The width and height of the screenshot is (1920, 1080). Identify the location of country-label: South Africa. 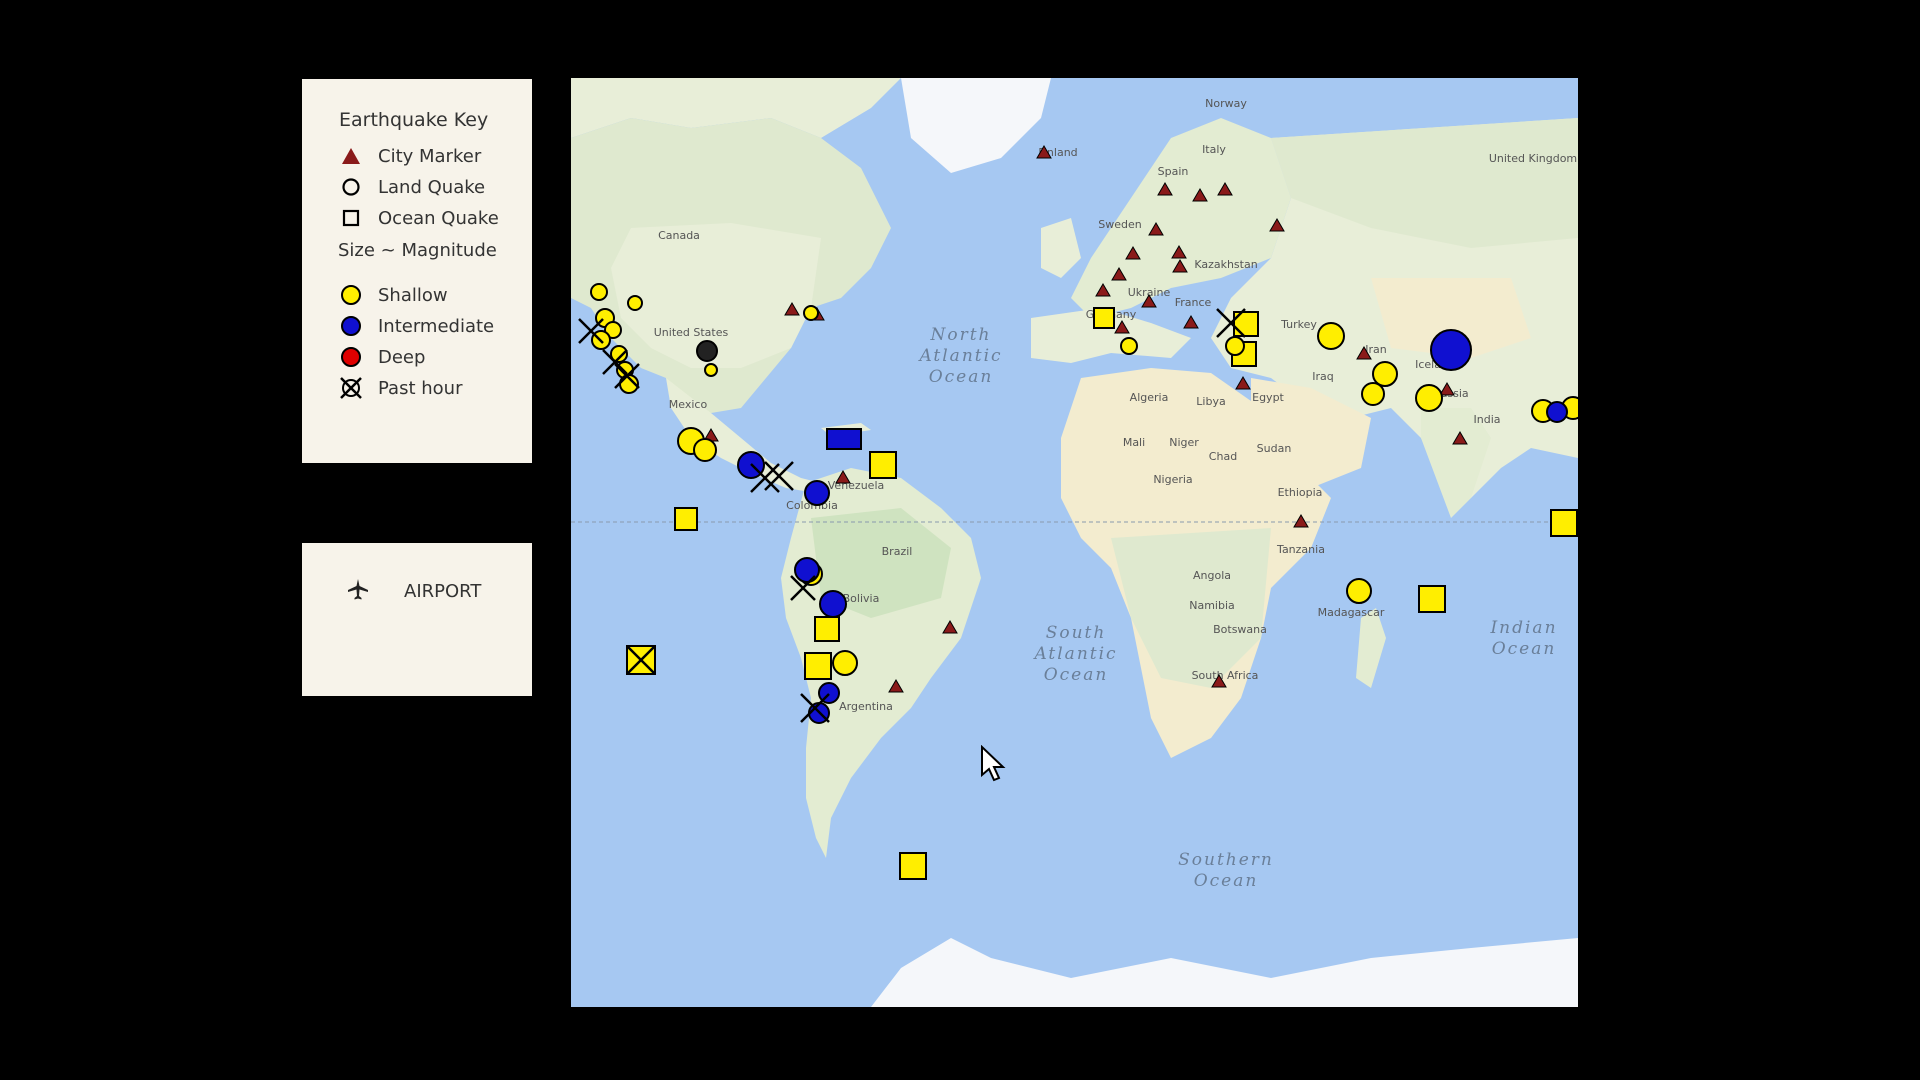
(1225, 675).